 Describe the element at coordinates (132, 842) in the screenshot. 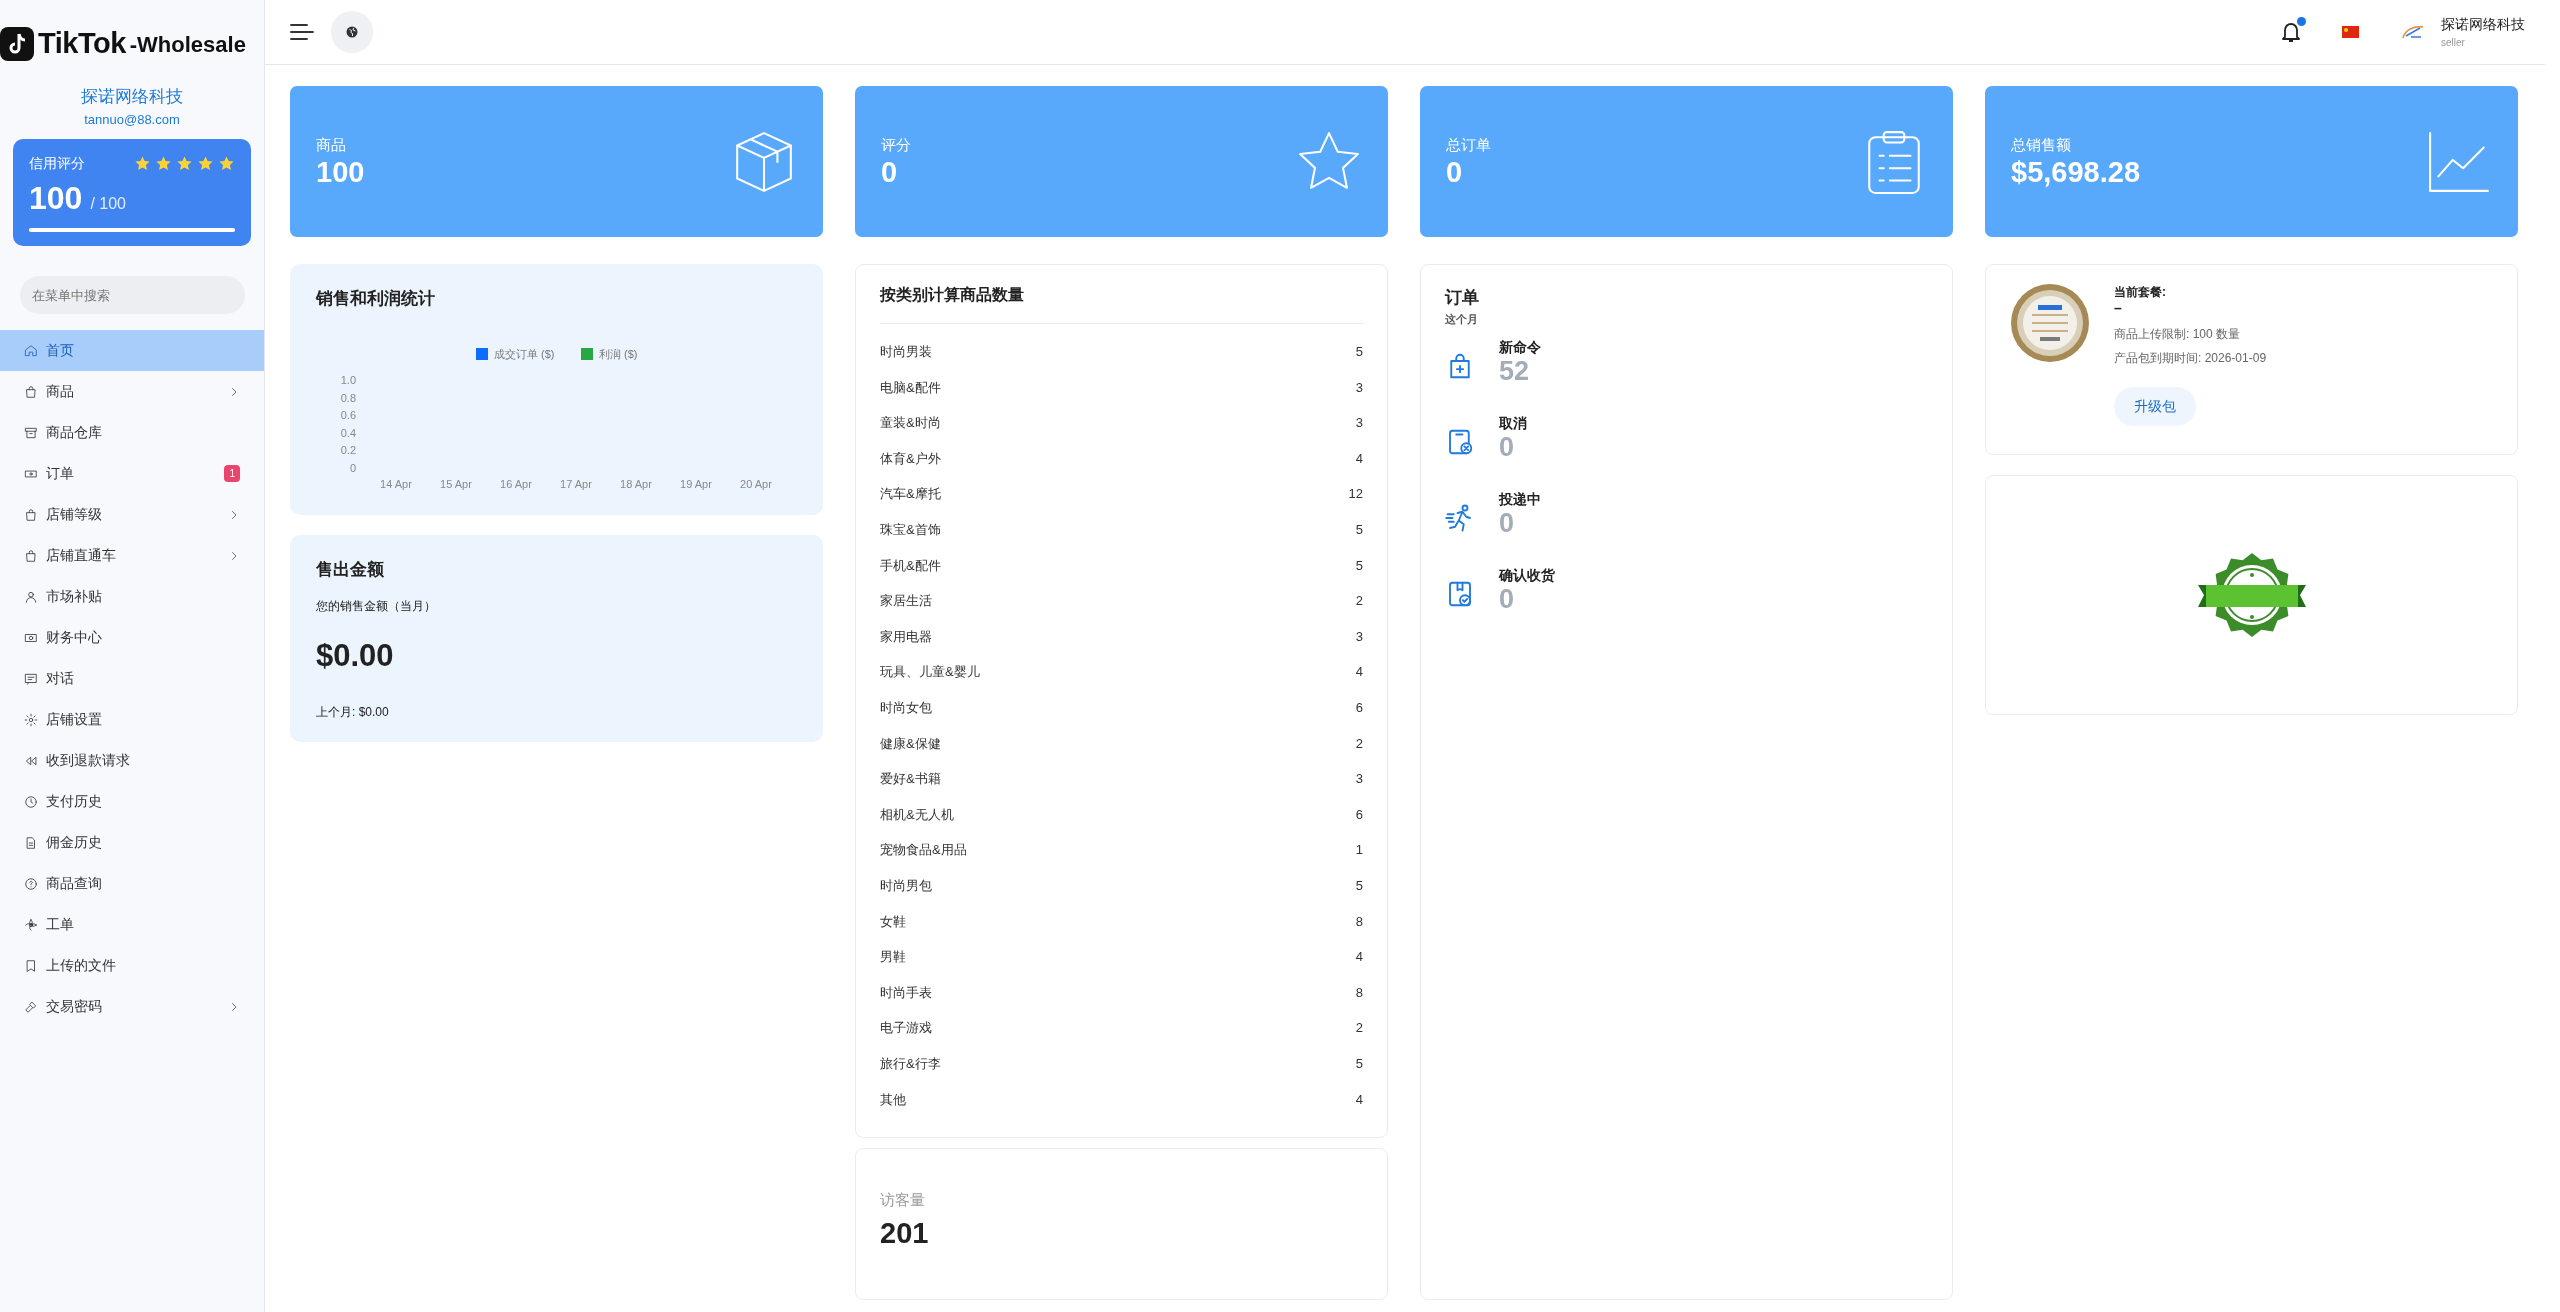

I see `sidebar-item: 佣金历史` at that location.